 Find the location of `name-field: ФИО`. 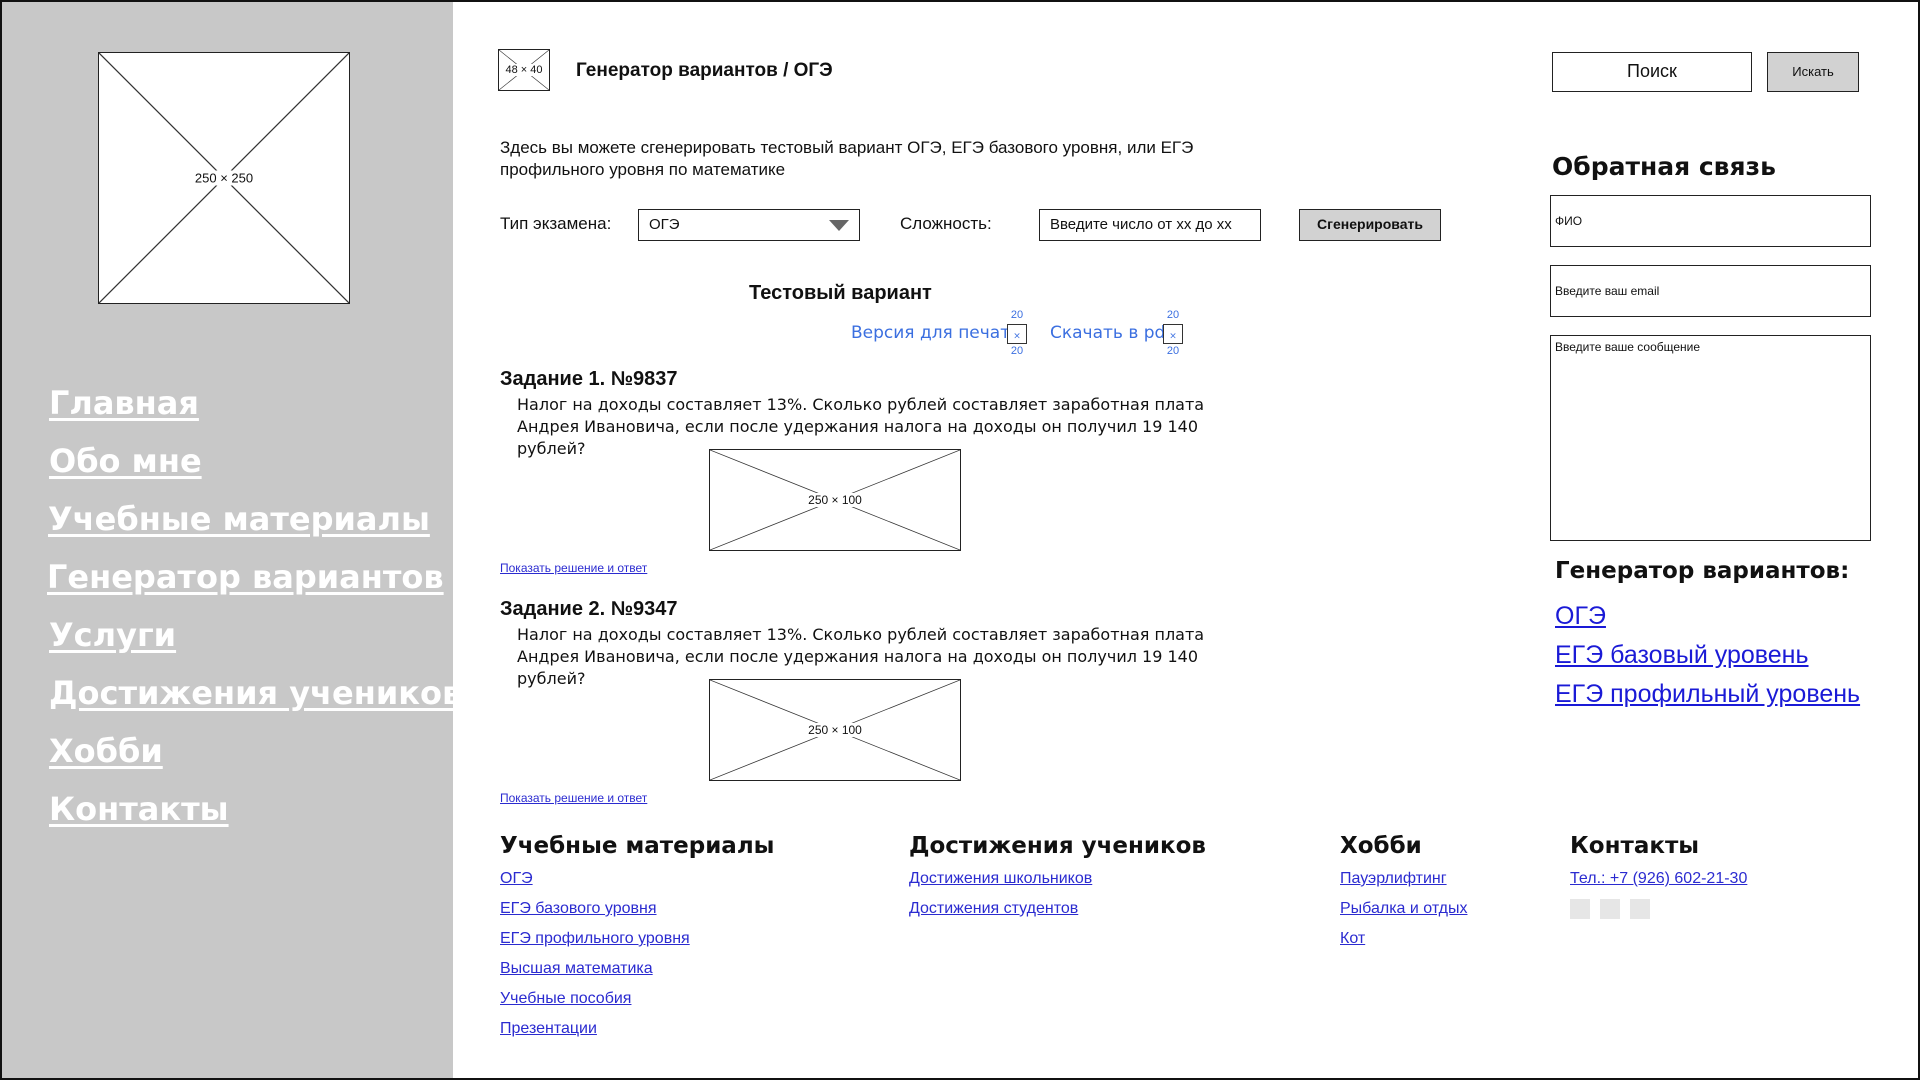

name-field: ФИО is located at coordinates (1710, 221).